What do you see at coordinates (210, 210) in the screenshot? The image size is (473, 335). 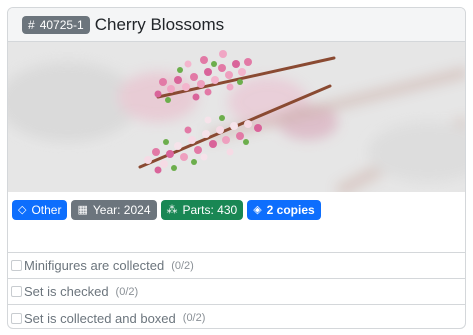 I see `parts-label: Parts: 430` at bounding box center [210, 210].